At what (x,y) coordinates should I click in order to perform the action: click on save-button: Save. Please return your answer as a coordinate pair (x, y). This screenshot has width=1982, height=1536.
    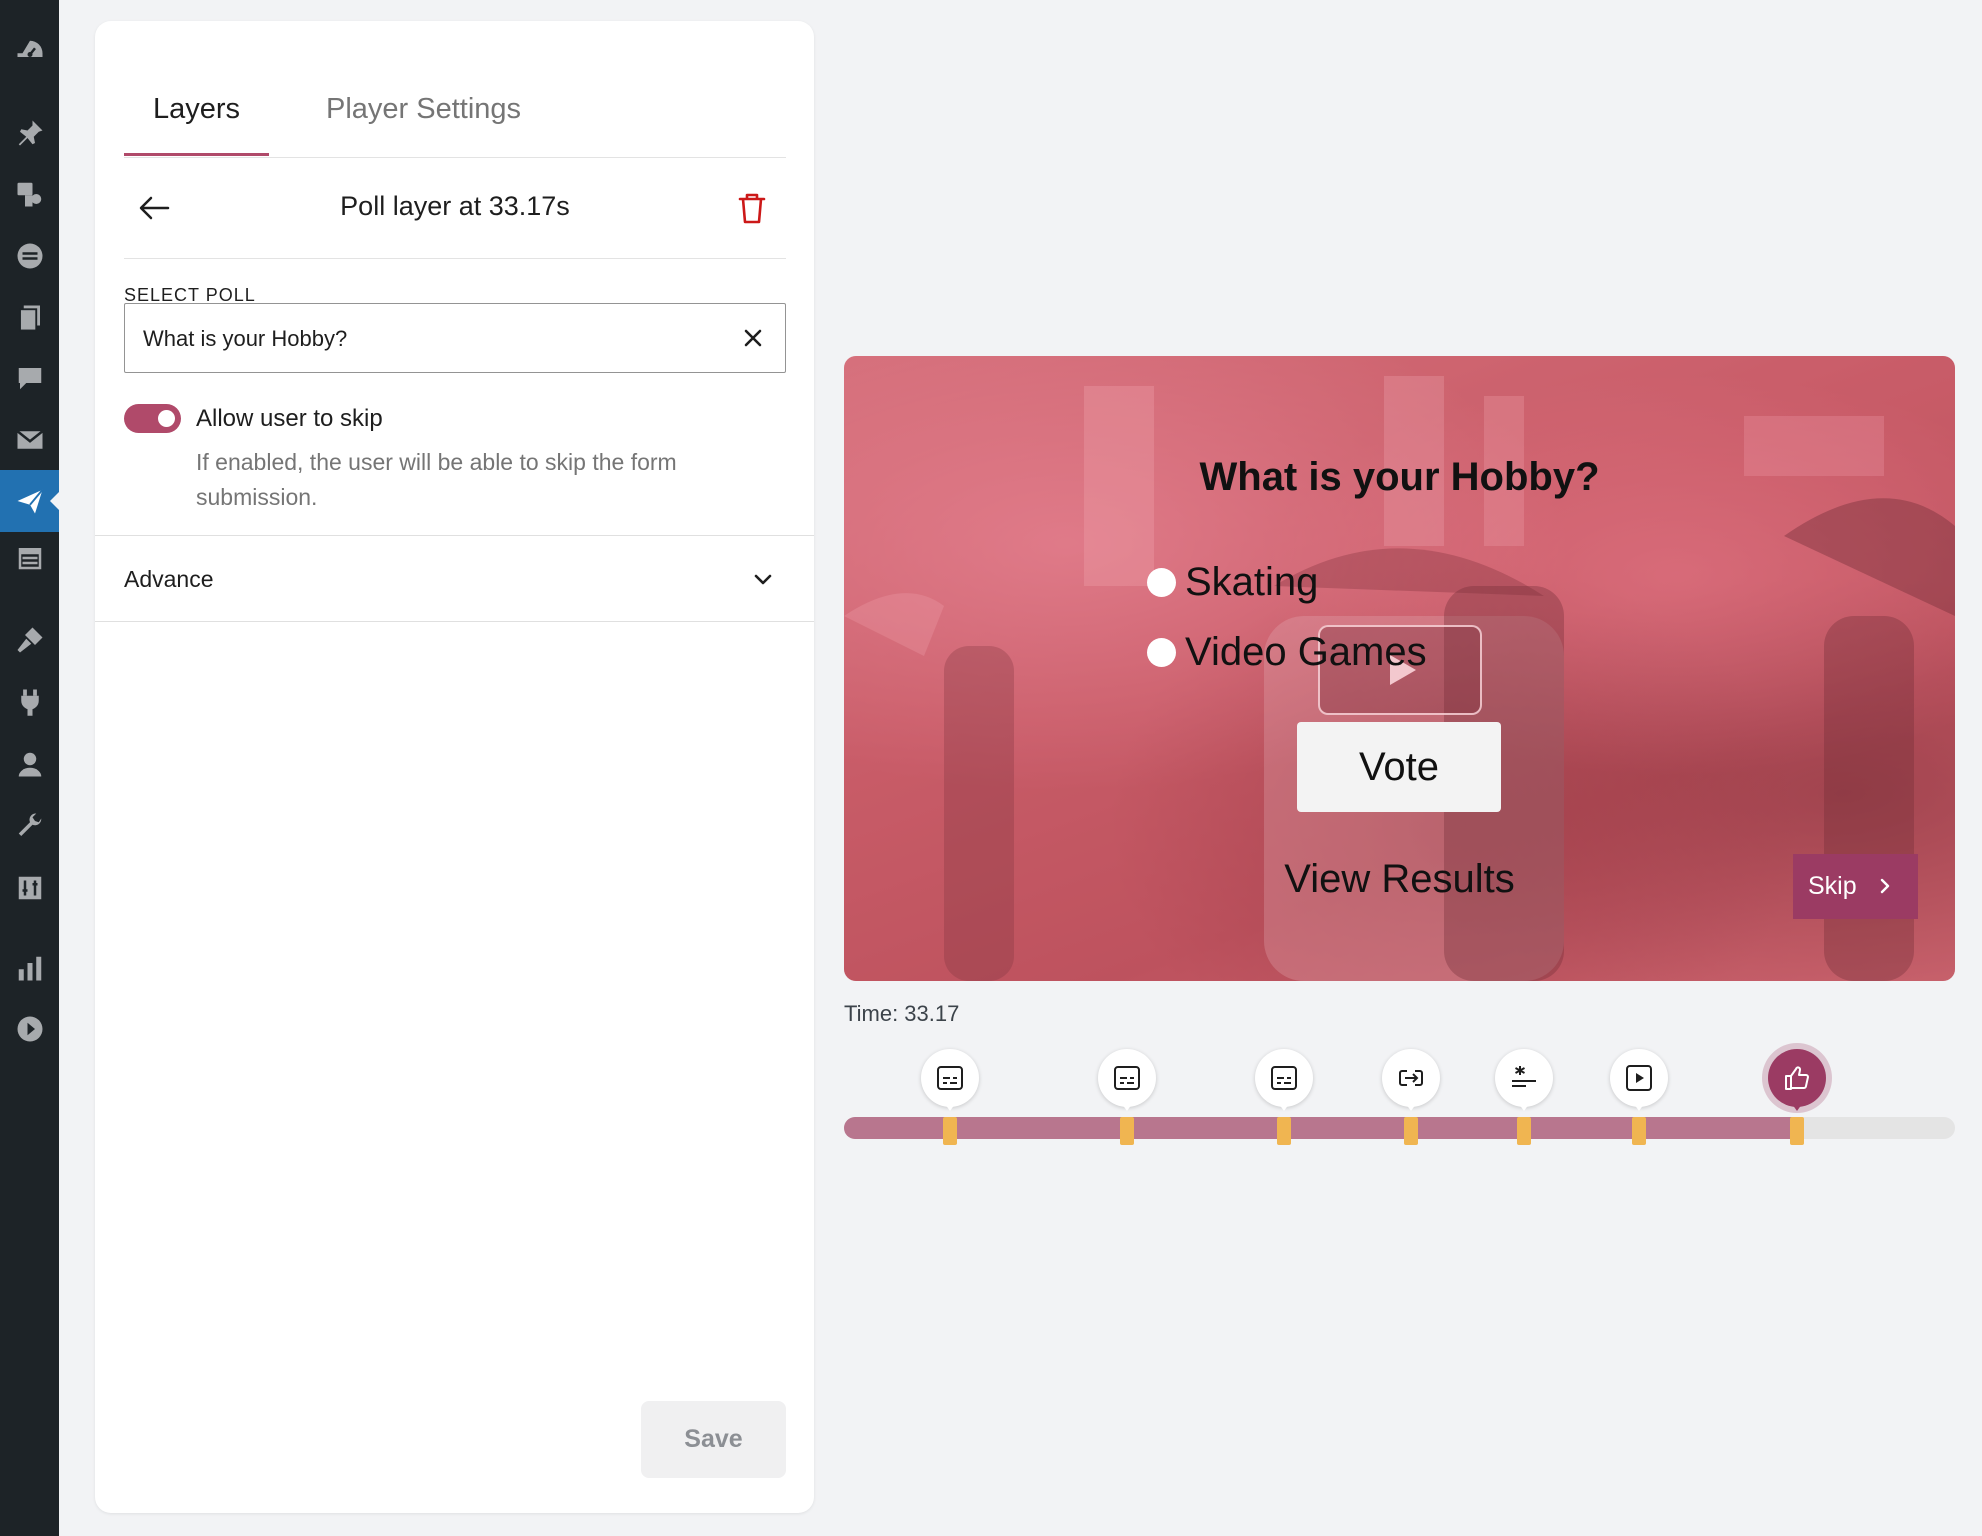
    Looking at the image, I should click on (713, 1439).